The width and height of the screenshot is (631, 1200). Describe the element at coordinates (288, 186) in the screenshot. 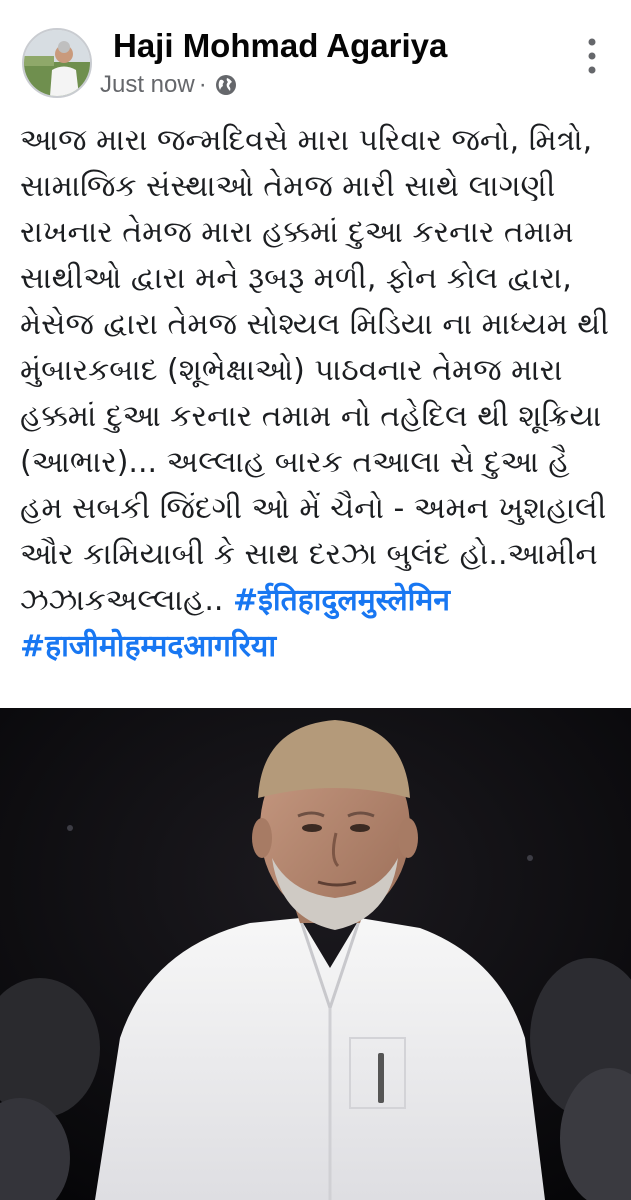

I see `post-text-line: સામાજિક સંસ્થાઓ તેમજ મારી સાથે લાગણી` at that location.